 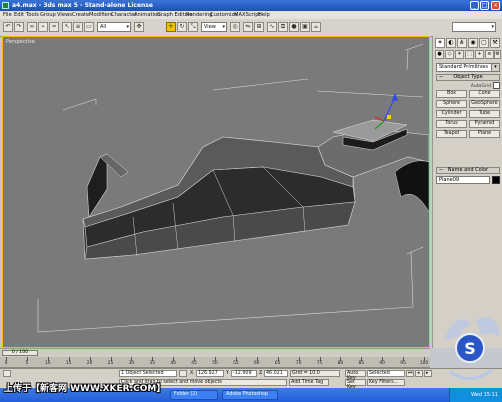 What do you see at coordinates (264, 15) in the screenshot?
I see `menu-help: Help` at bounding box center [264, 15].